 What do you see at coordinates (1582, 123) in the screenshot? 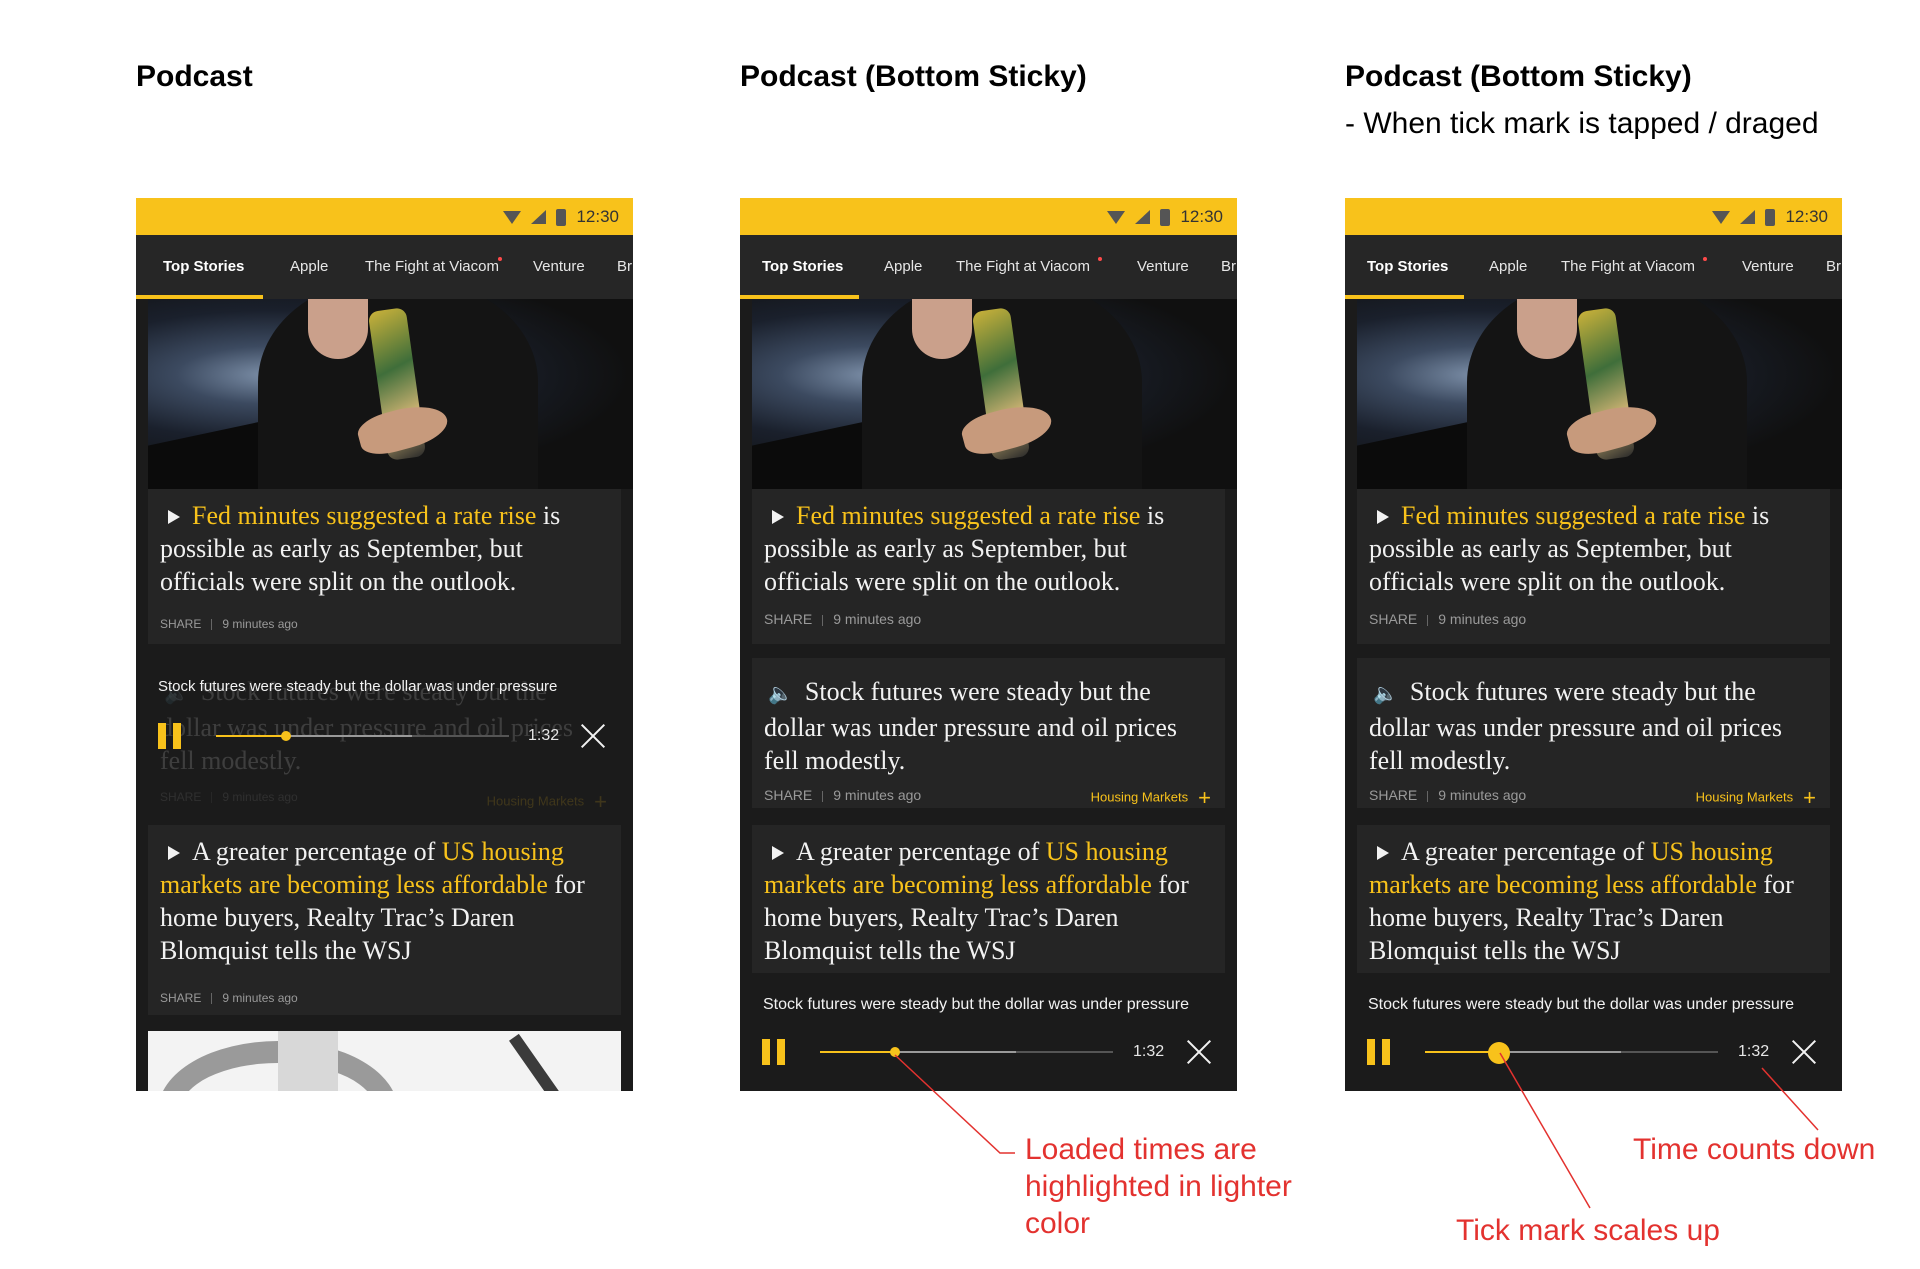
I see `column-subtitle: - When tick mark is tapped / draged` at bounding box center [1582, 123].